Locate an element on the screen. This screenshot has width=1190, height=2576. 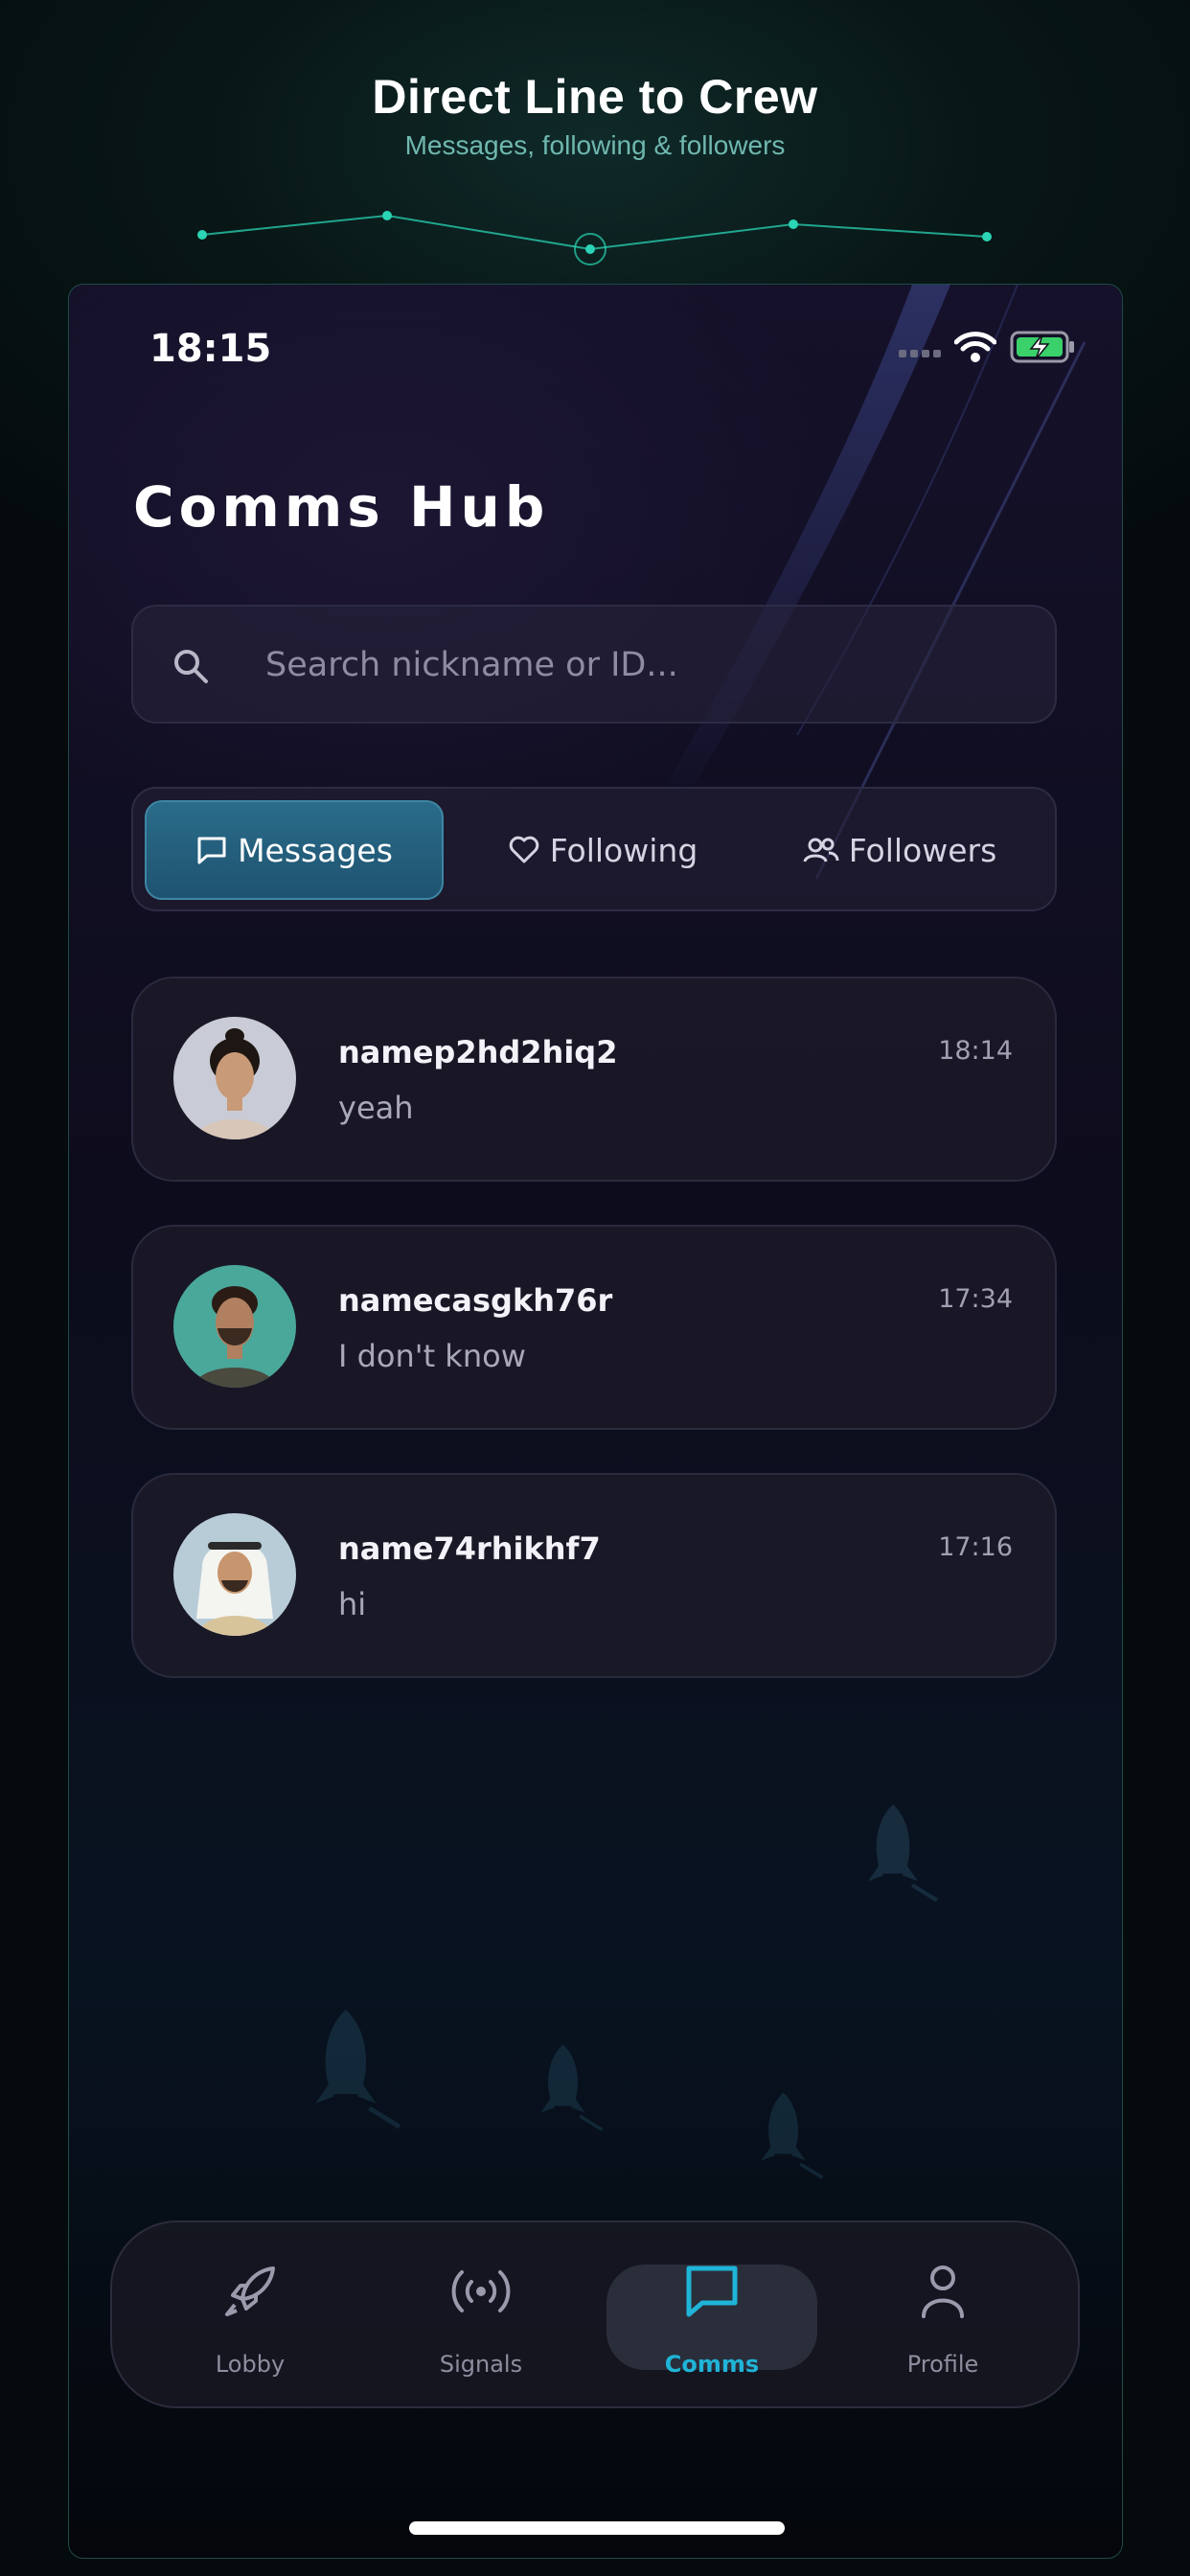
decorative-line-graph is located at coordinates (594, 238).